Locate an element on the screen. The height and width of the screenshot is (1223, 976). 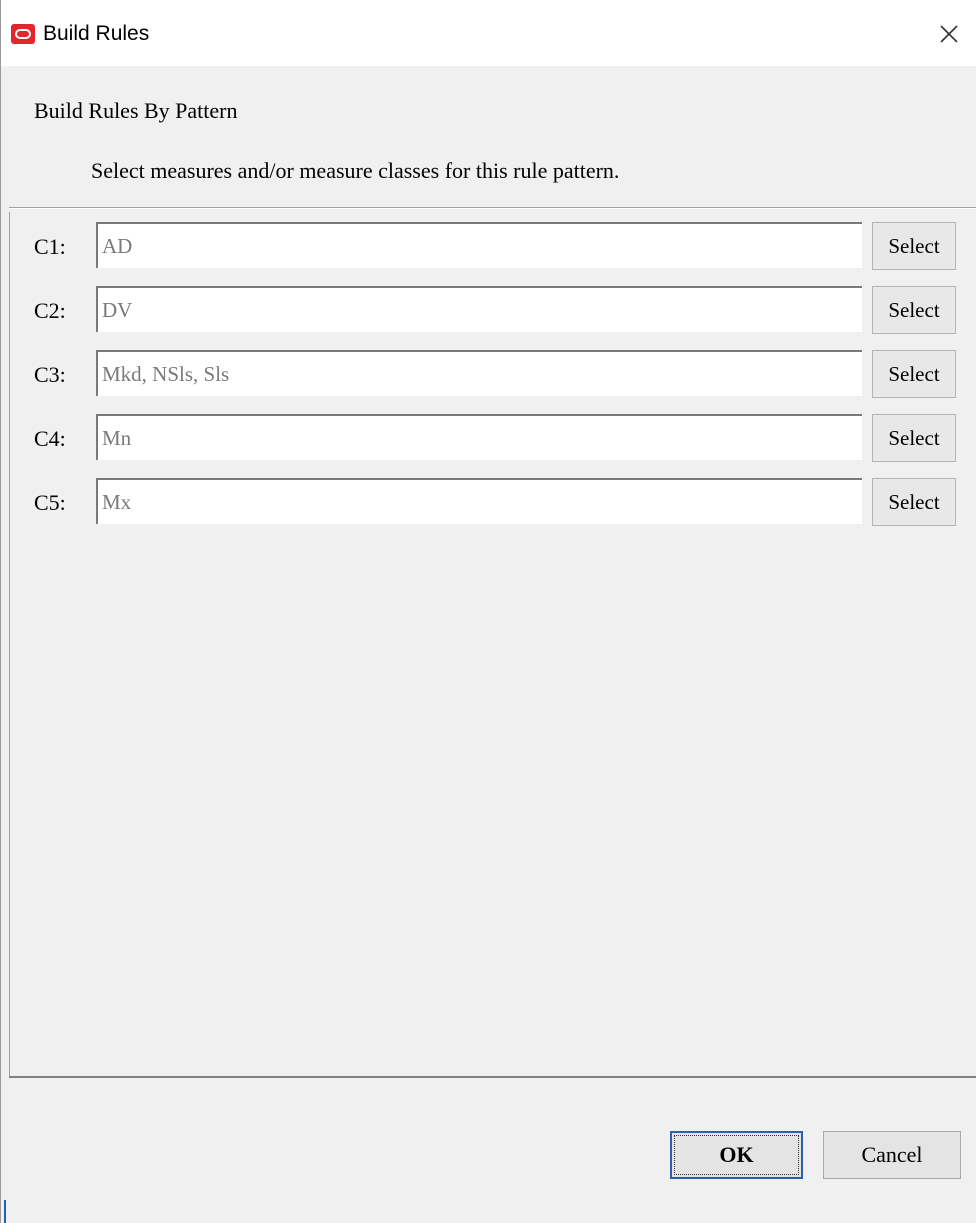
footer-divider is located at coordinates (492, 1077).